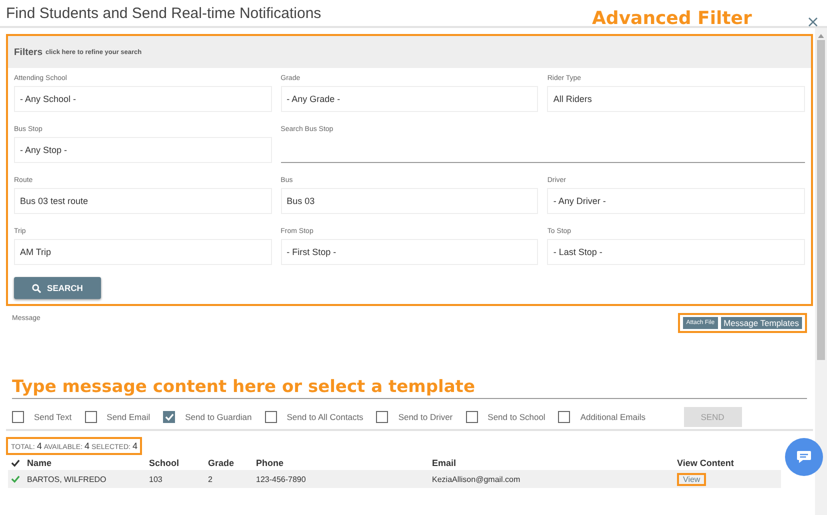  What do you see at coordinates (409, 99) in the screenshot?
I see `dropdown-field: - Any Grade -` at bounding box center [409, 99].